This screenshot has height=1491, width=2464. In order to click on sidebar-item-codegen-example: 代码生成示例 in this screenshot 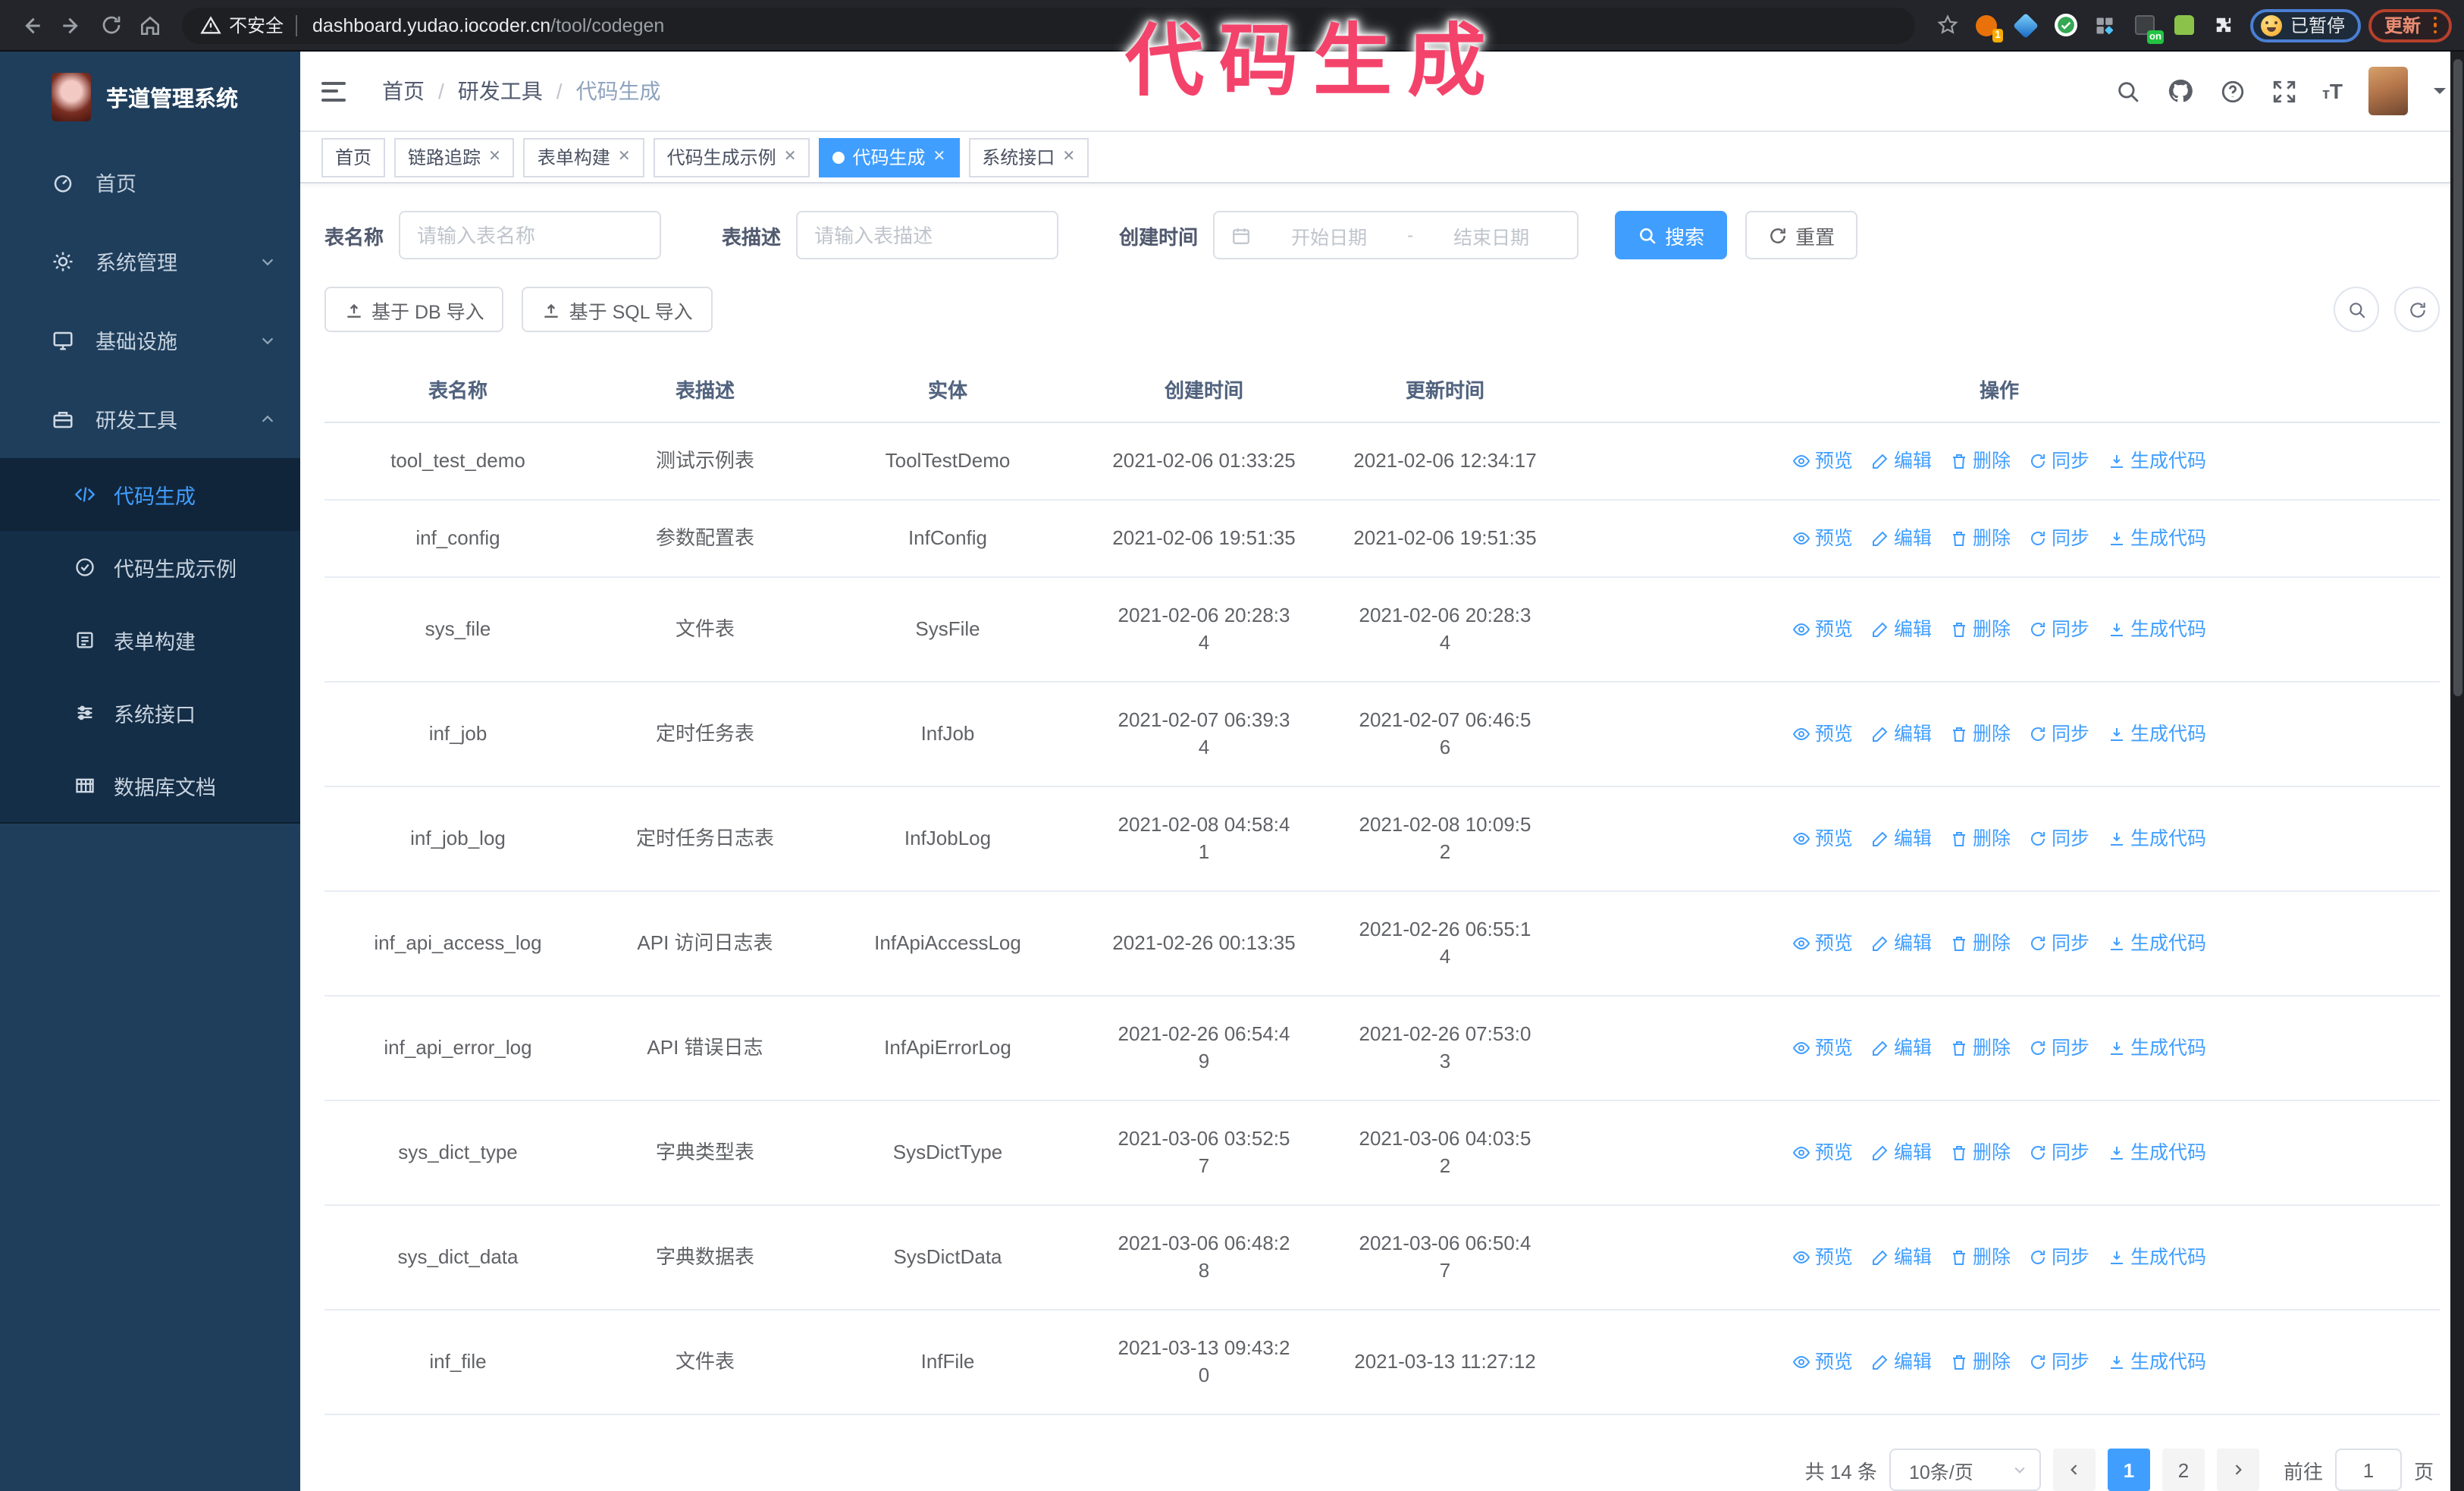, I will do `click(150, 567)`.